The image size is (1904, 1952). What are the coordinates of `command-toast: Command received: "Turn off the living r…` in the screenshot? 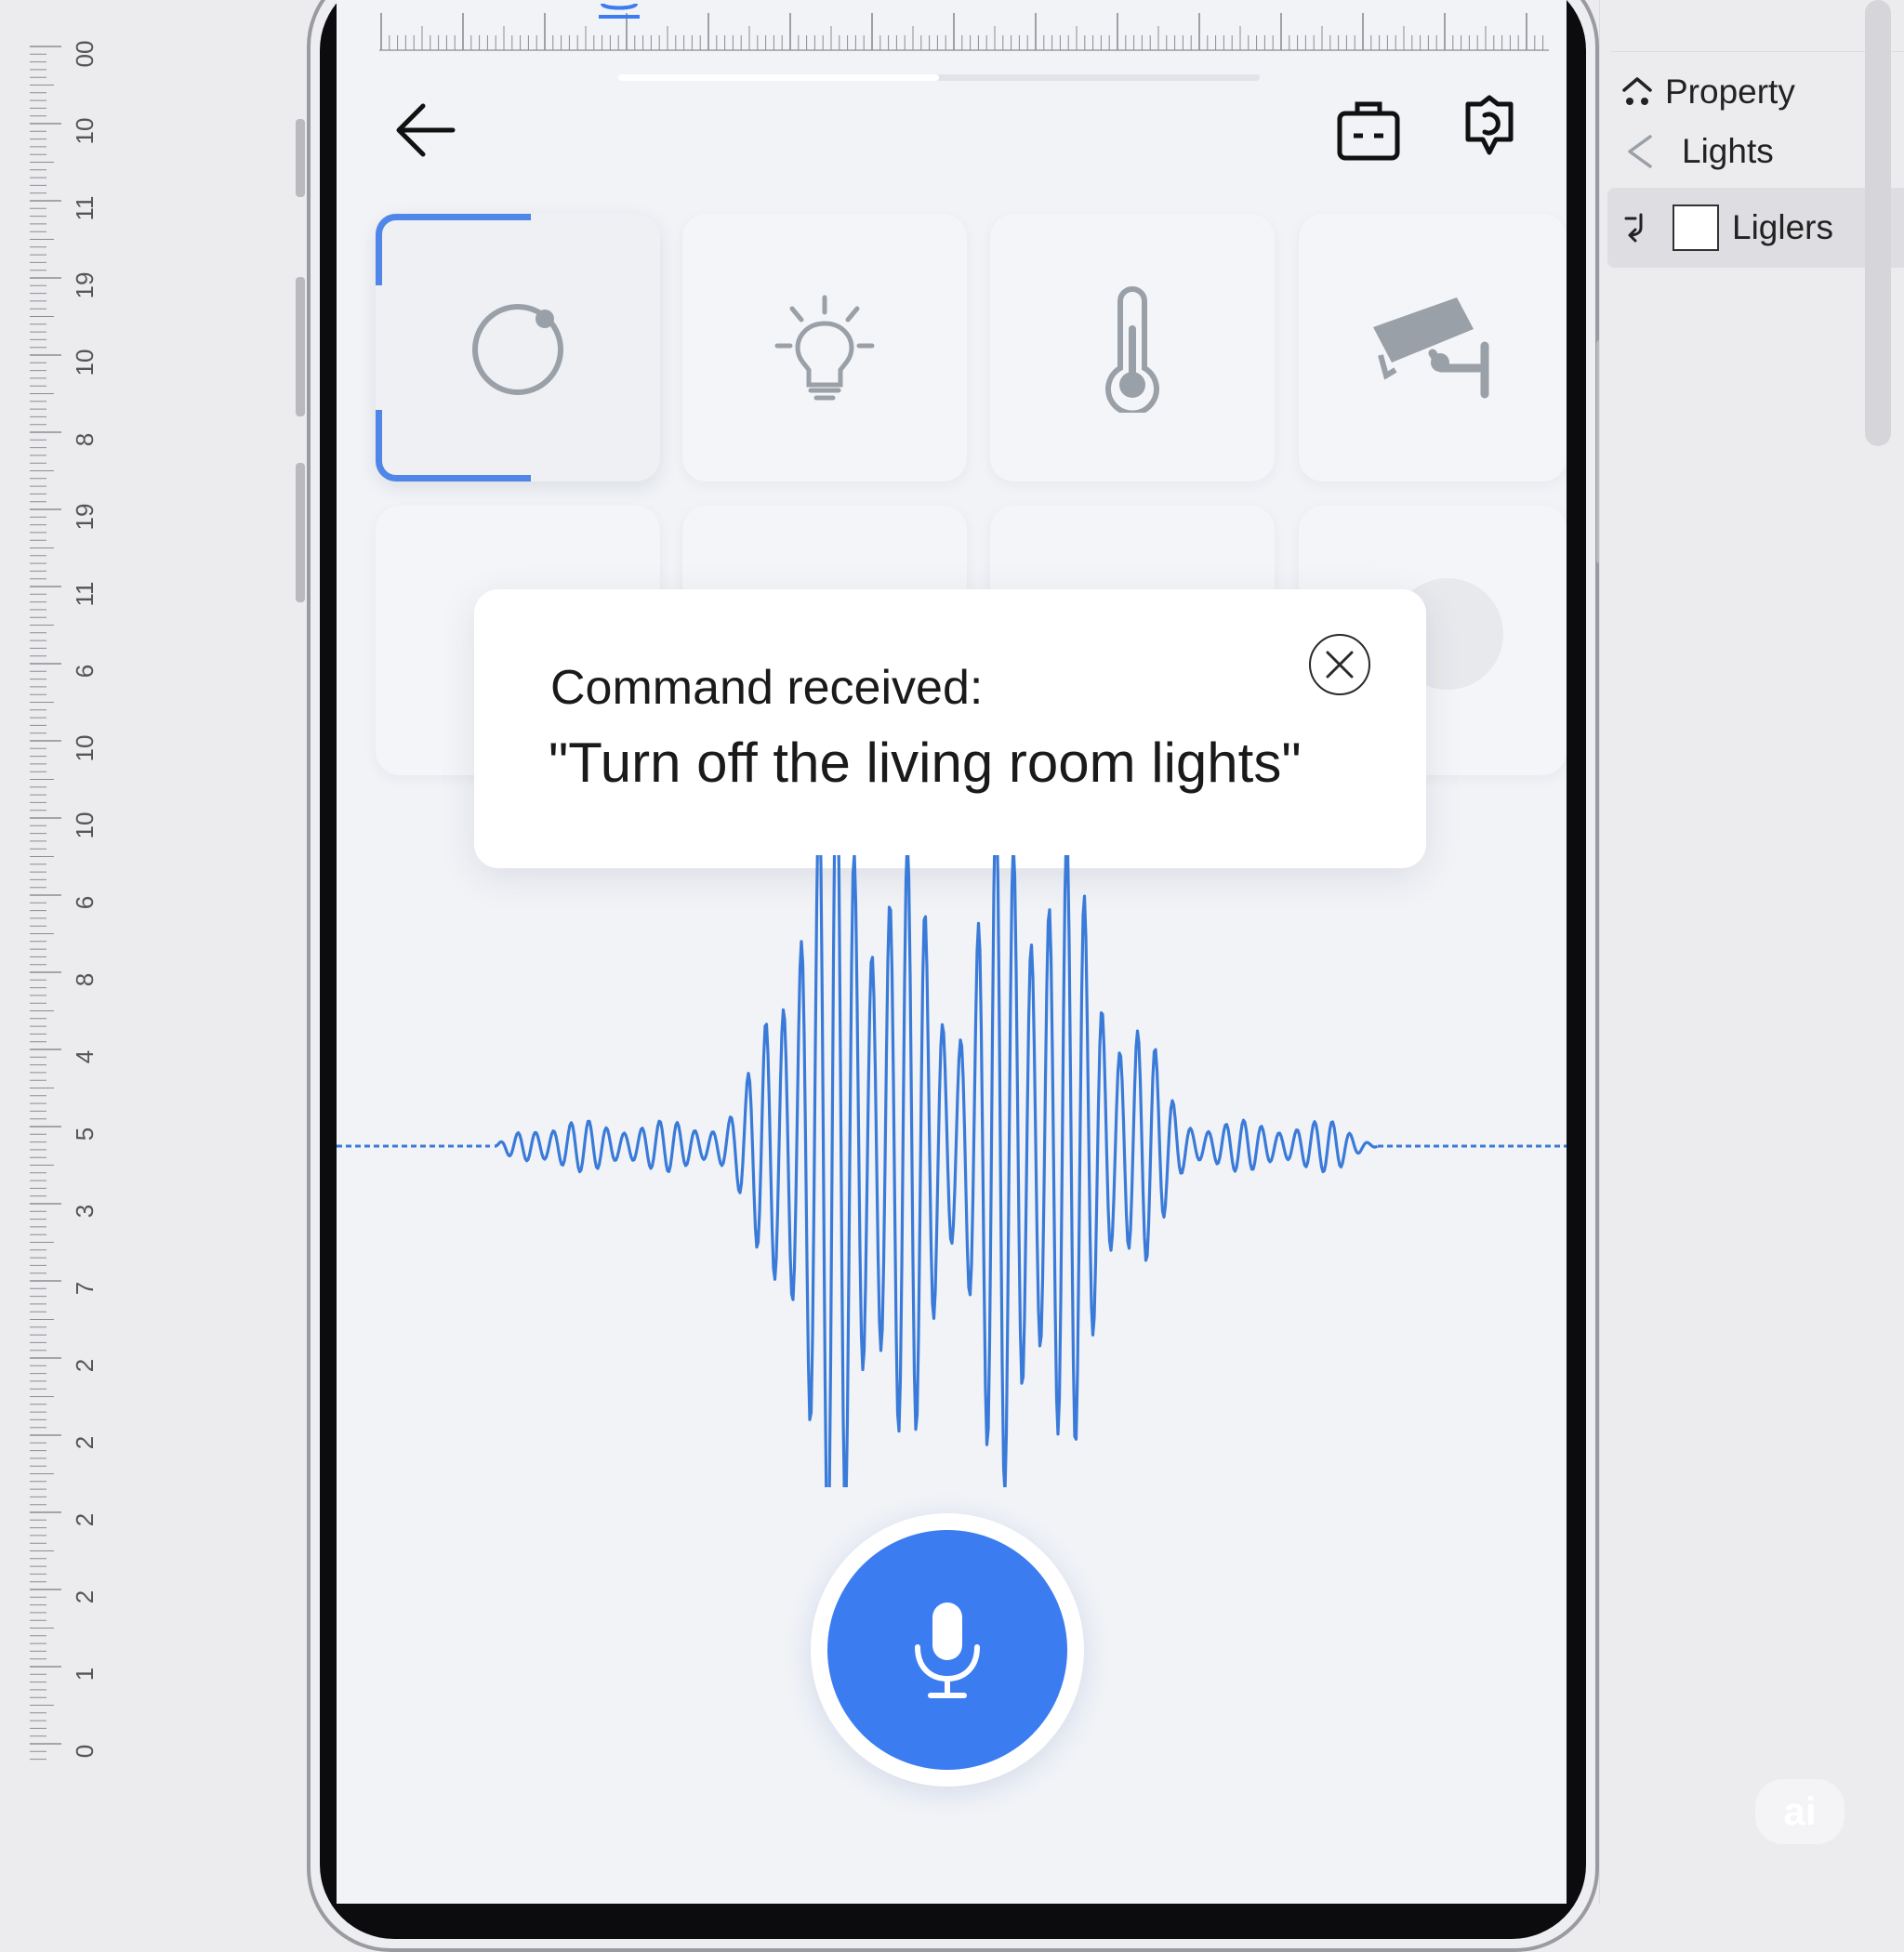 It's located at (950, 728).